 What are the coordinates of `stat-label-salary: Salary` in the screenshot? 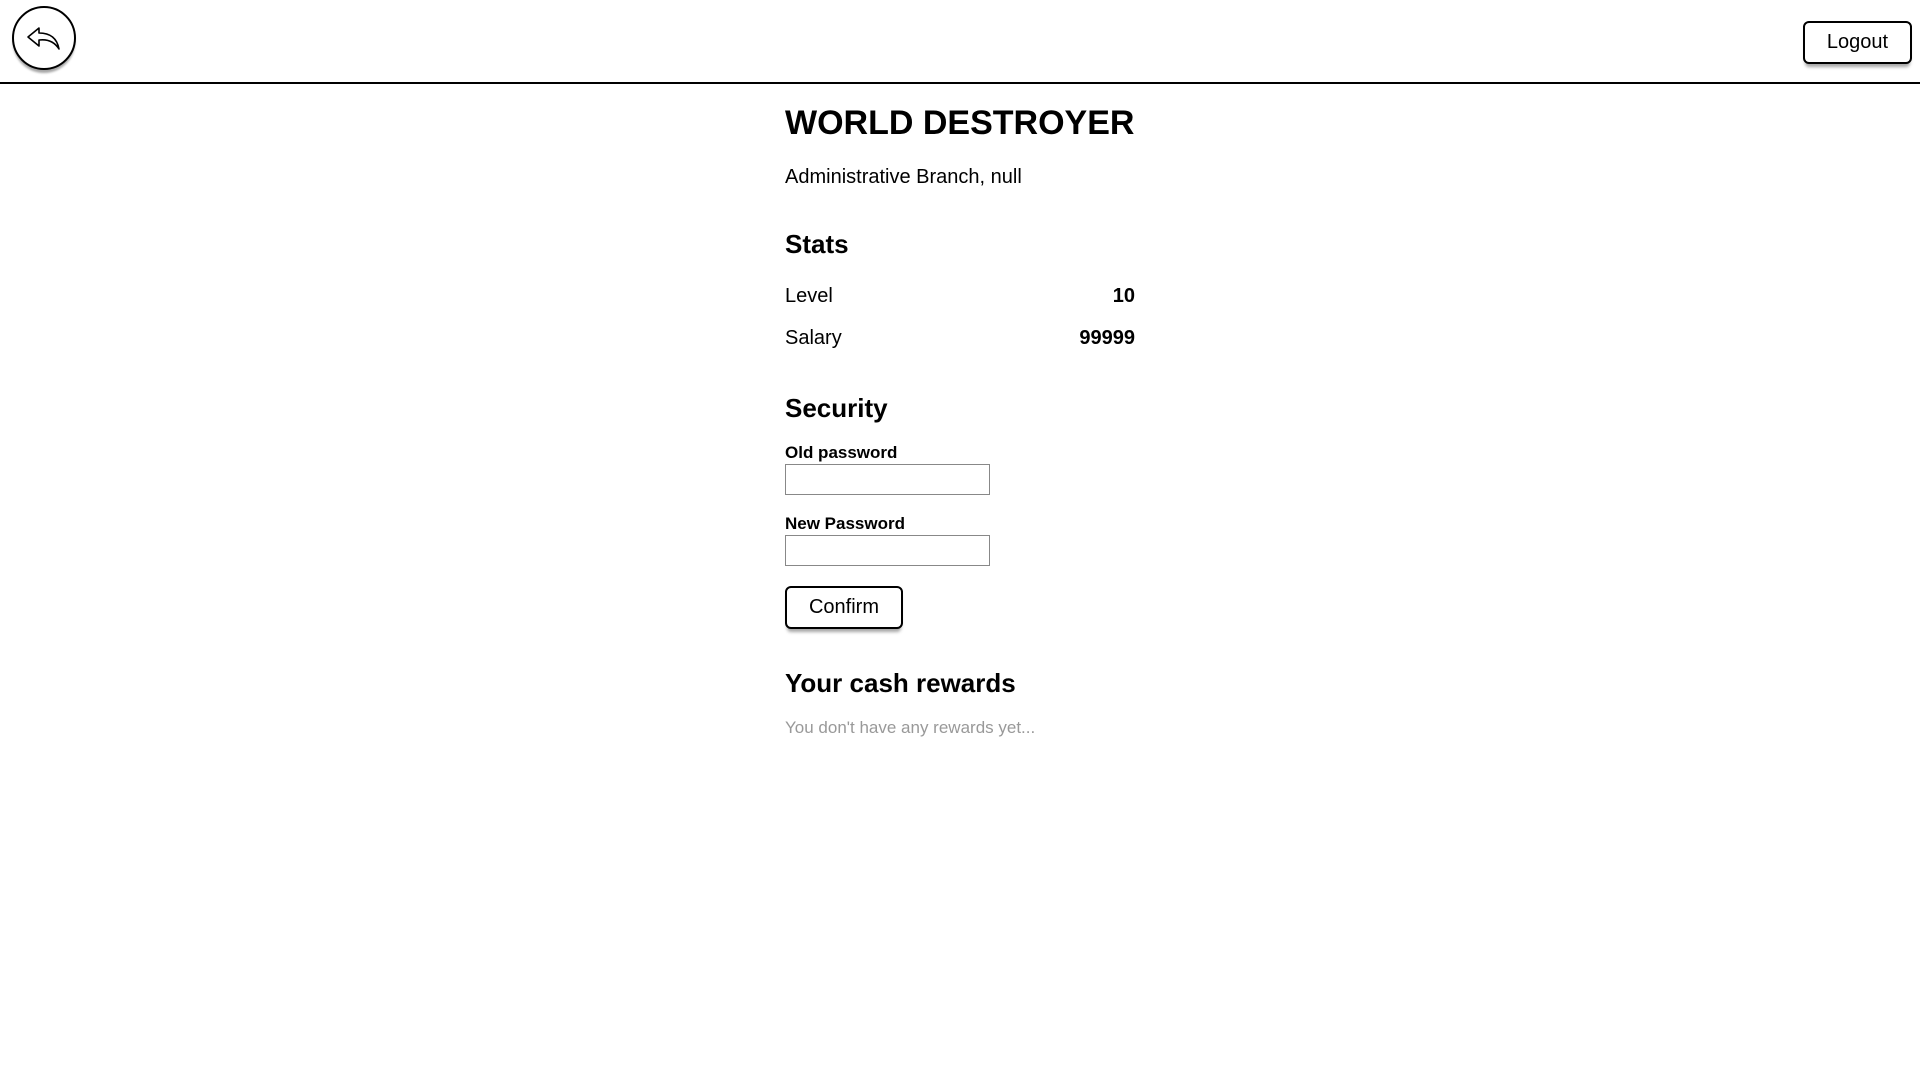 It's located at (813, 338).